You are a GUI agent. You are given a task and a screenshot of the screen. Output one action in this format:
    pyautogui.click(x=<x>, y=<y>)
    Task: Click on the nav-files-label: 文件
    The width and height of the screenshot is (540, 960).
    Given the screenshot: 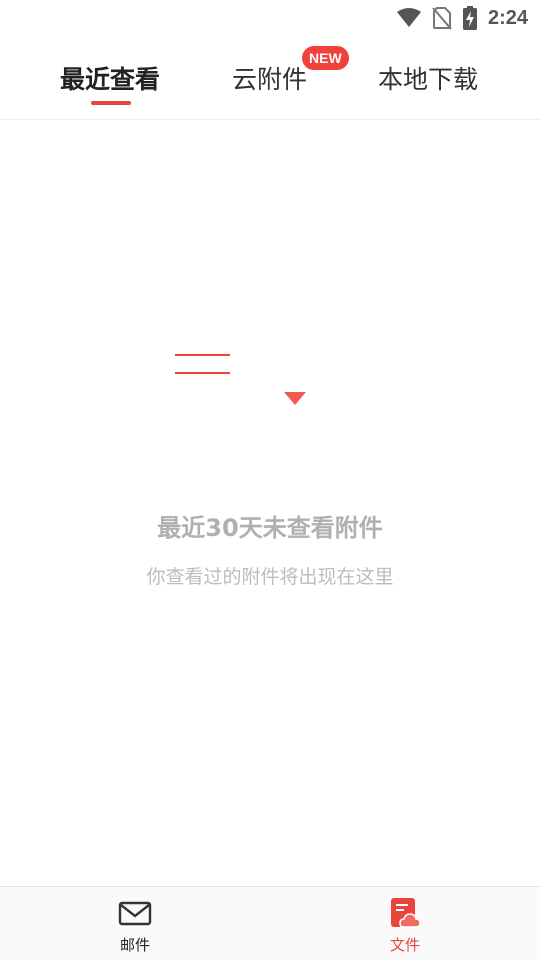 What is the action you would take?
    pyautogui.click(x=404, y=945)
    